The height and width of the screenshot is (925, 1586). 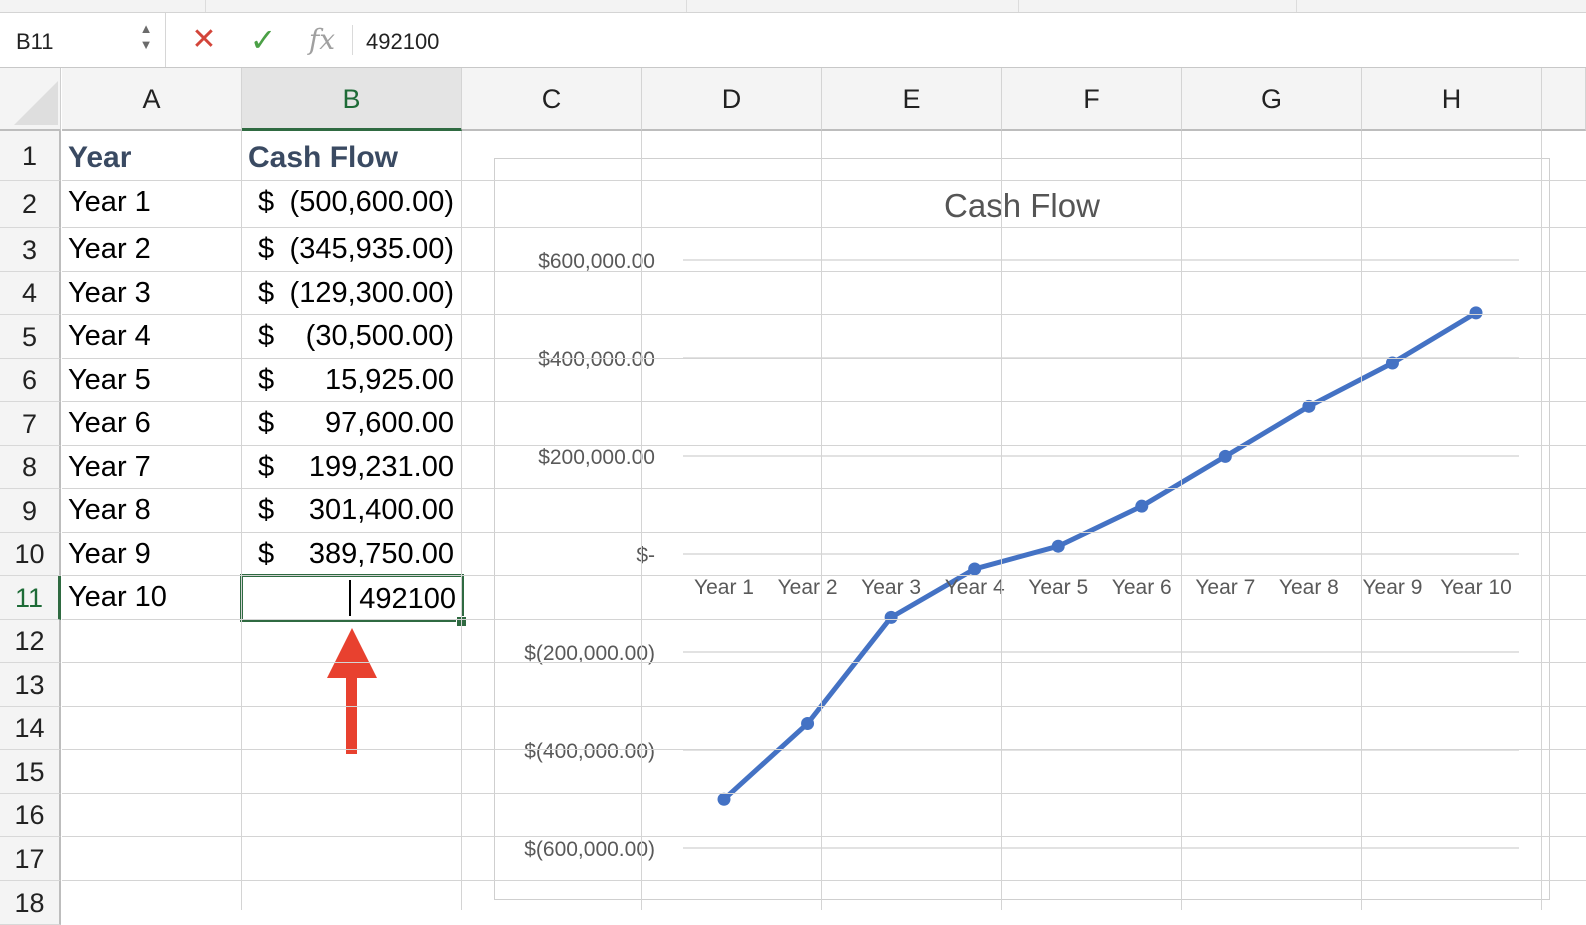 I want to click on cell-b5: $ (30,500.00), so click(x=352, y=336).